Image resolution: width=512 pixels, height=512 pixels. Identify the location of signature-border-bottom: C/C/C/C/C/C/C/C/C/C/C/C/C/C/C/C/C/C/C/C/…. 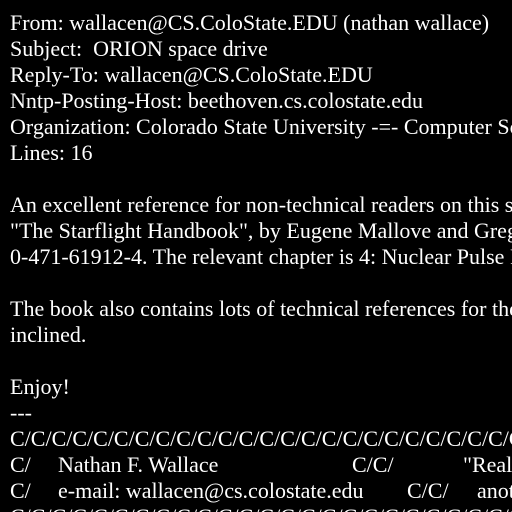
(261, 508).